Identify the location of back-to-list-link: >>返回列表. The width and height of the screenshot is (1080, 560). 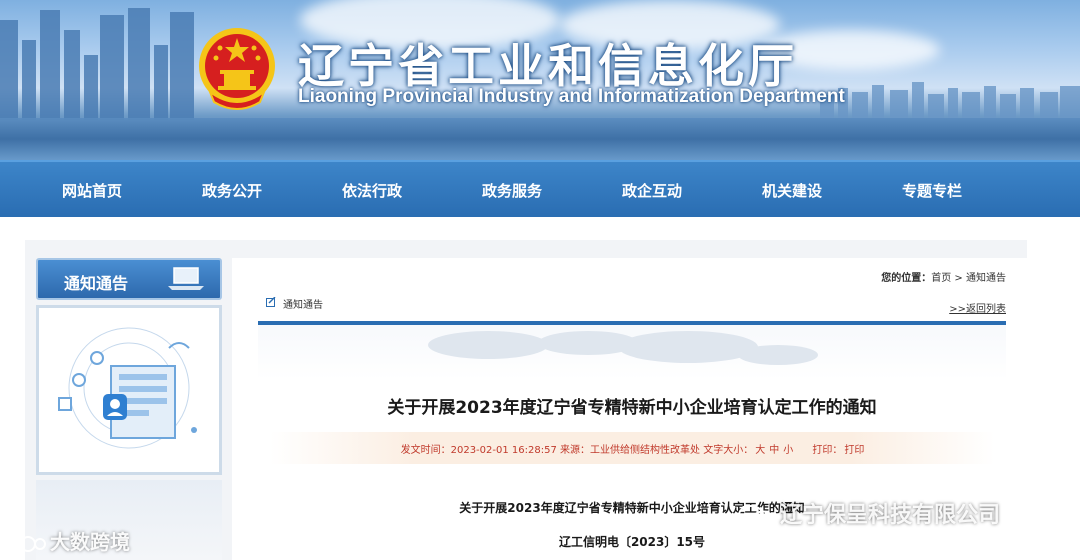
(977, 307).